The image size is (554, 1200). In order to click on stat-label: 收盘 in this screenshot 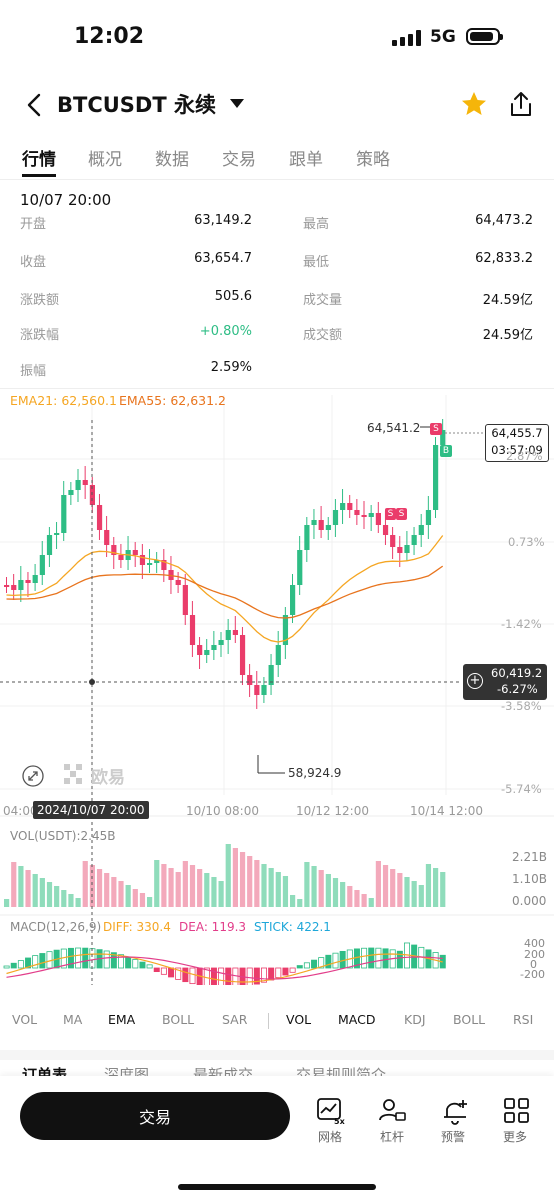, I will do `click(33, 262)`.